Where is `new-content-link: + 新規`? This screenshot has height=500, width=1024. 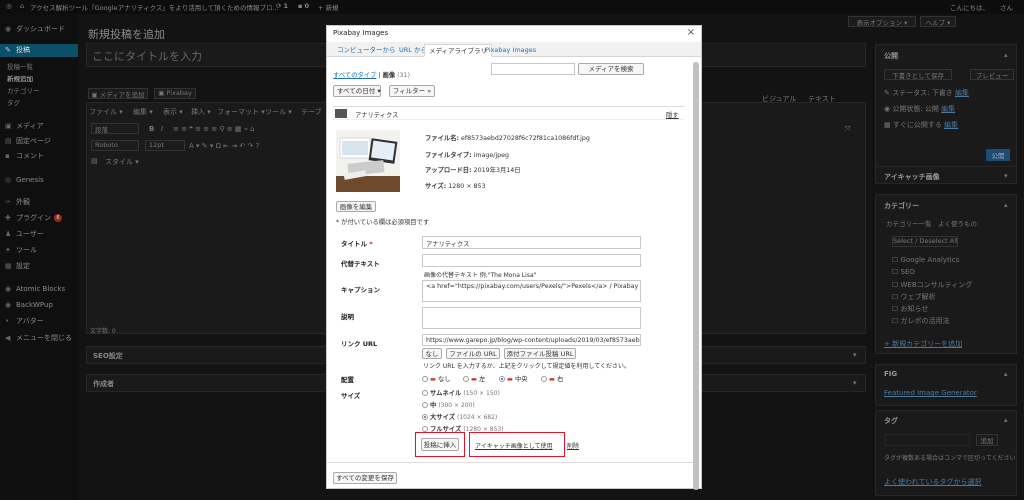 new-content-link: + 新規 is located at coordinates (328, 7).